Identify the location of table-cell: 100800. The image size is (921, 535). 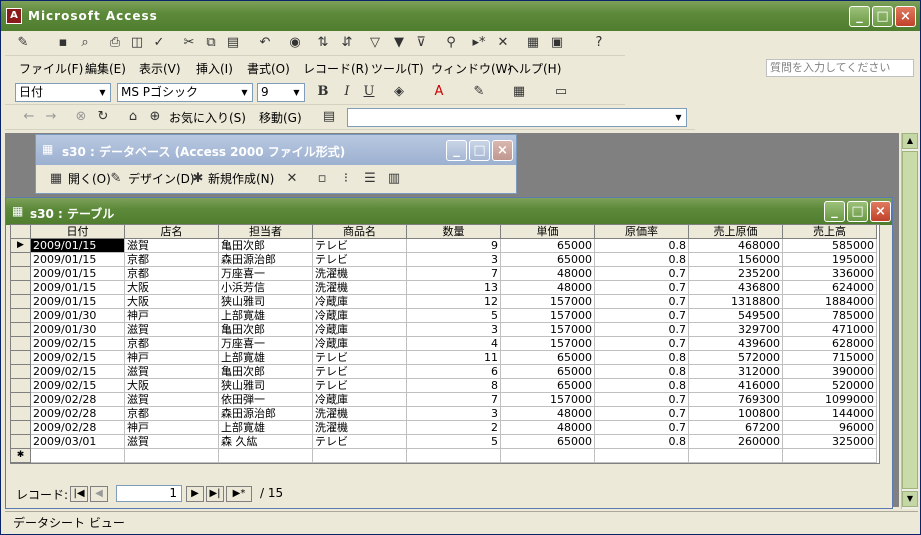
(736, 414).